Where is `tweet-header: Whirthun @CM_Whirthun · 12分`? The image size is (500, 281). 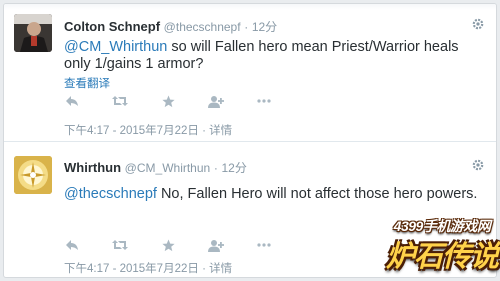
tweet-header: Whirthun @CM_Whirthun · 12分 is located at coordinates (155, 167).